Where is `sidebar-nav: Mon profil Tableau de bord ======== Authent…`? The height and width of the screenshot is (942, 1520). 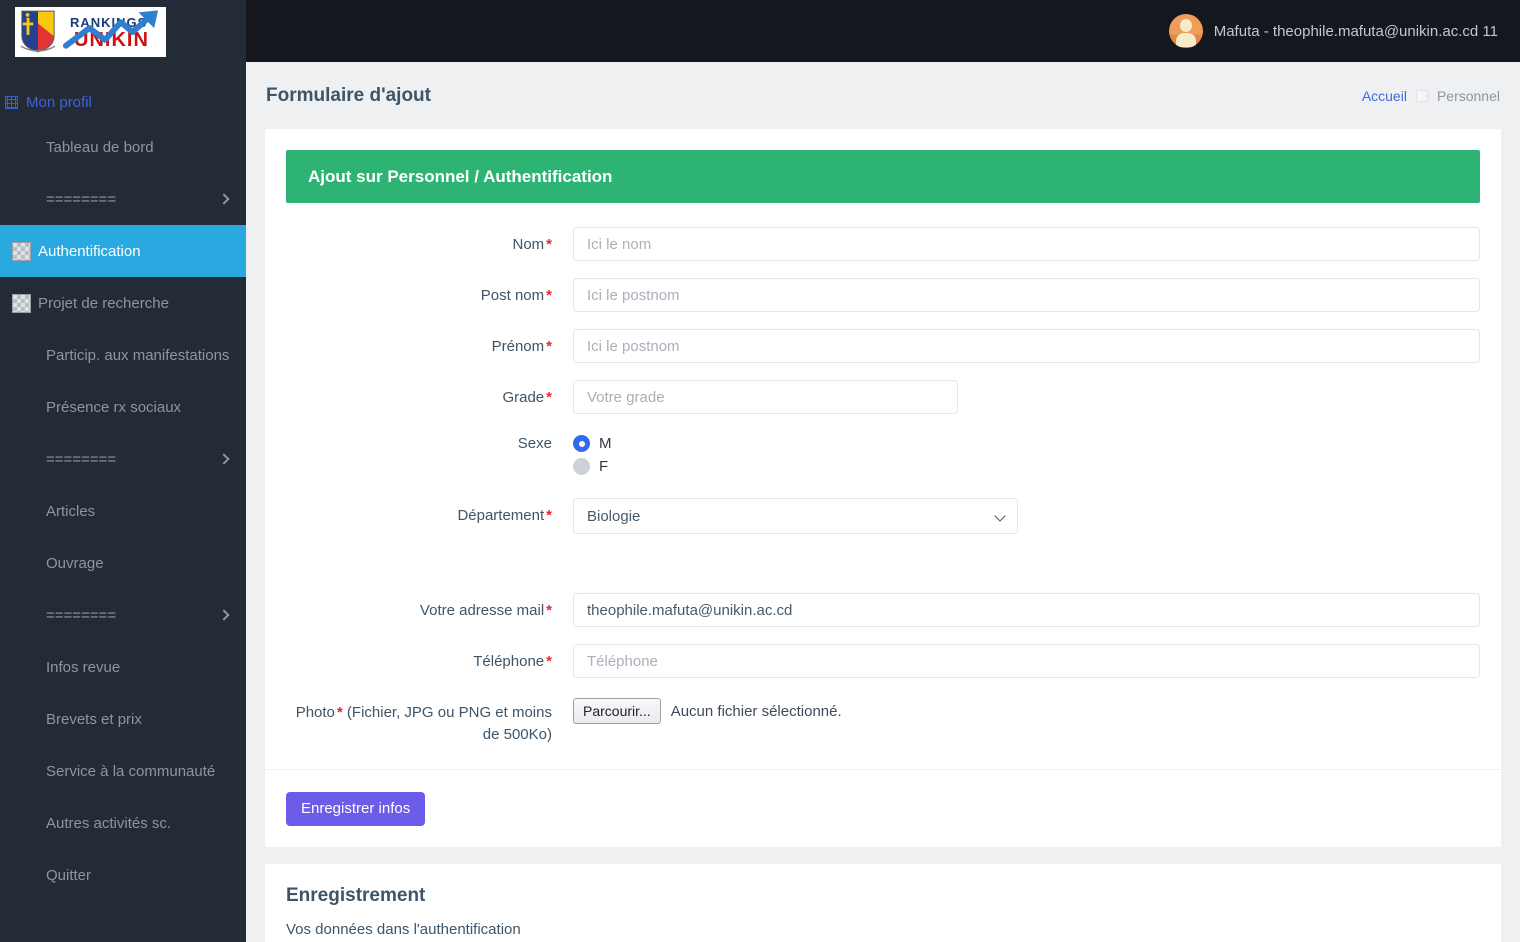 sidebar-nav: Mon profil Tableau de bord ======== Authent… is located at coordinates (123, 492).